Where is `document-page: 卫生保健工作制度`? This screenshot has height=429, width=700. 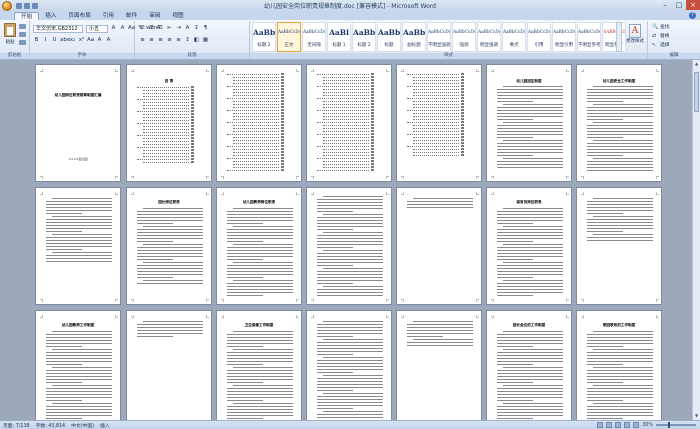
document-page: 卫生保健工作制度 is located at coordinates (259, 365).